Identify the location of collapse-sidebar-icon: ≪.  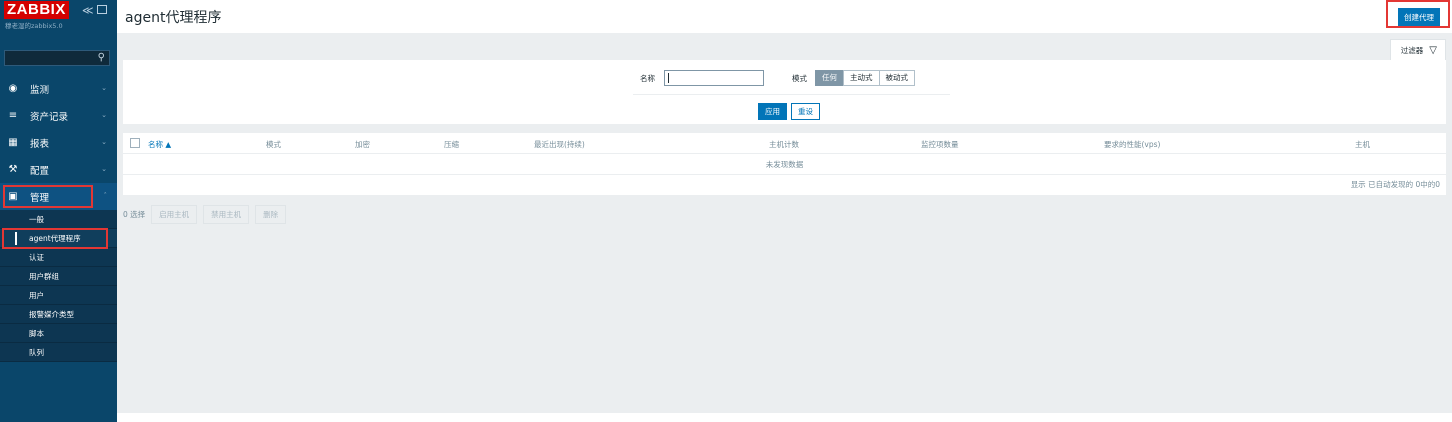
(88, 10).